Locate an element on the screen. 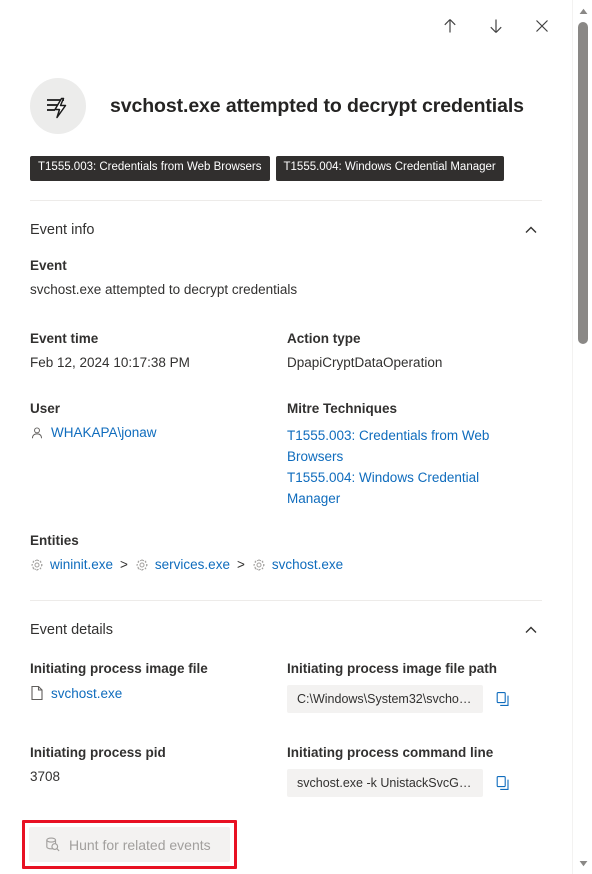  triangle-up-icon is located at coordinates (583, 11).